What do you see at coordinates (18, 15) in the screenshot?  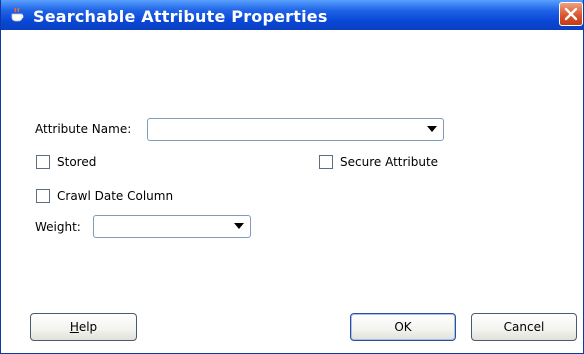 I see `oracle-cup-icon` at bounding box center [18, 15].